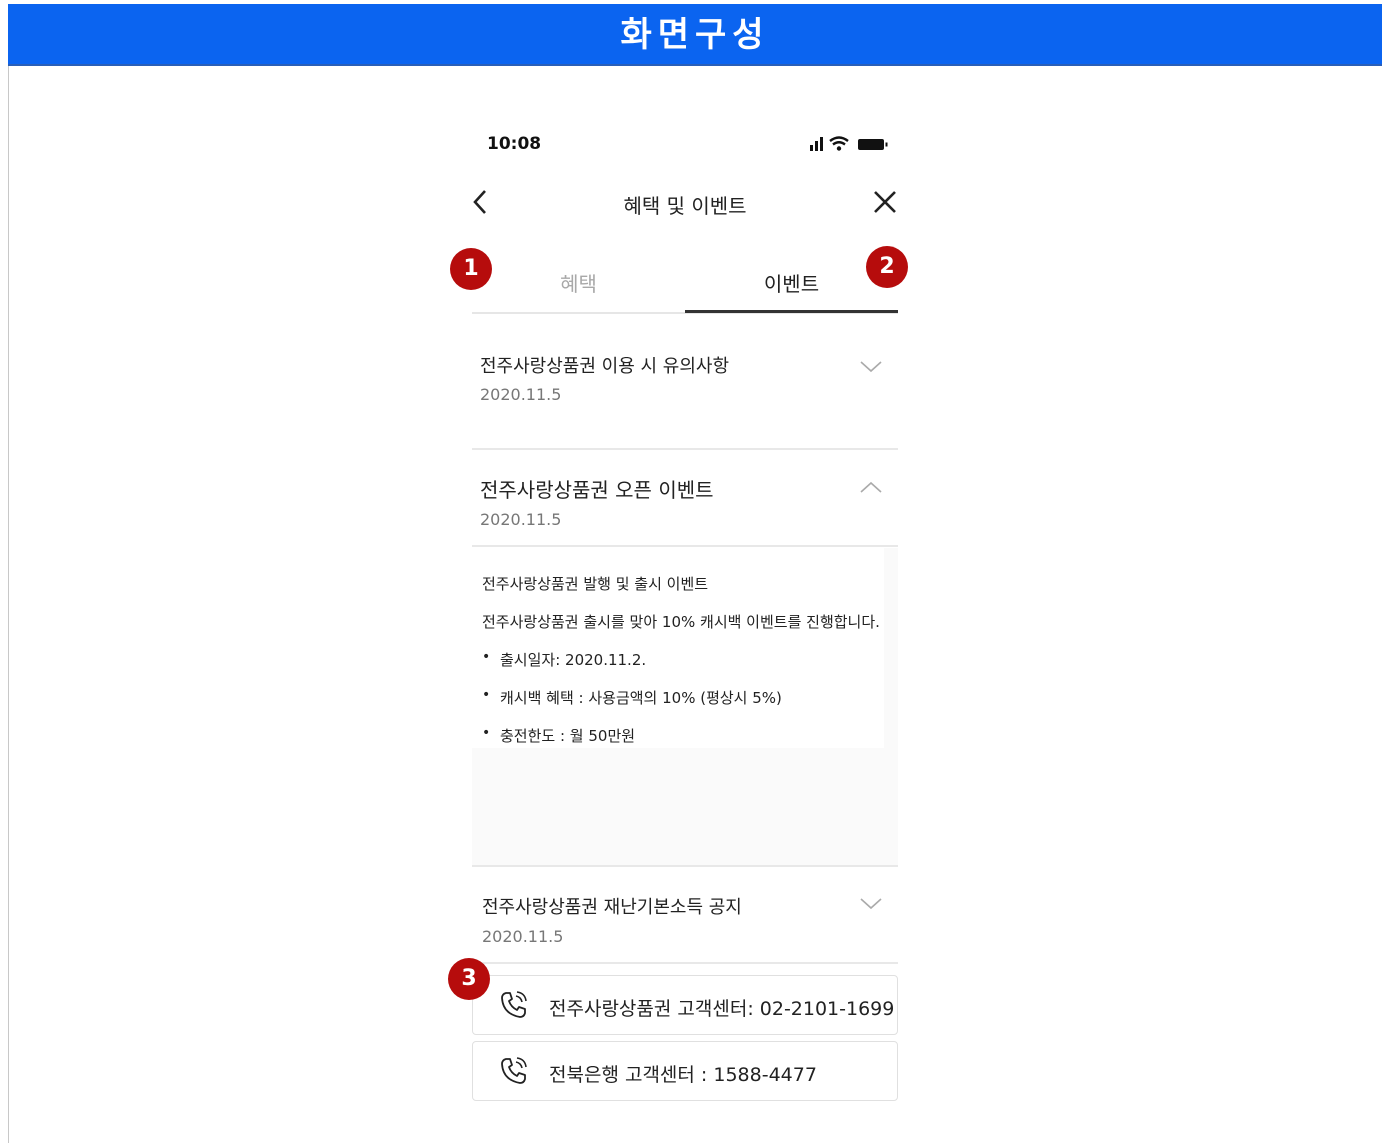  Describe the element at coordinates (816, 144) in the screenshot. I see `signal-icon` at that location.